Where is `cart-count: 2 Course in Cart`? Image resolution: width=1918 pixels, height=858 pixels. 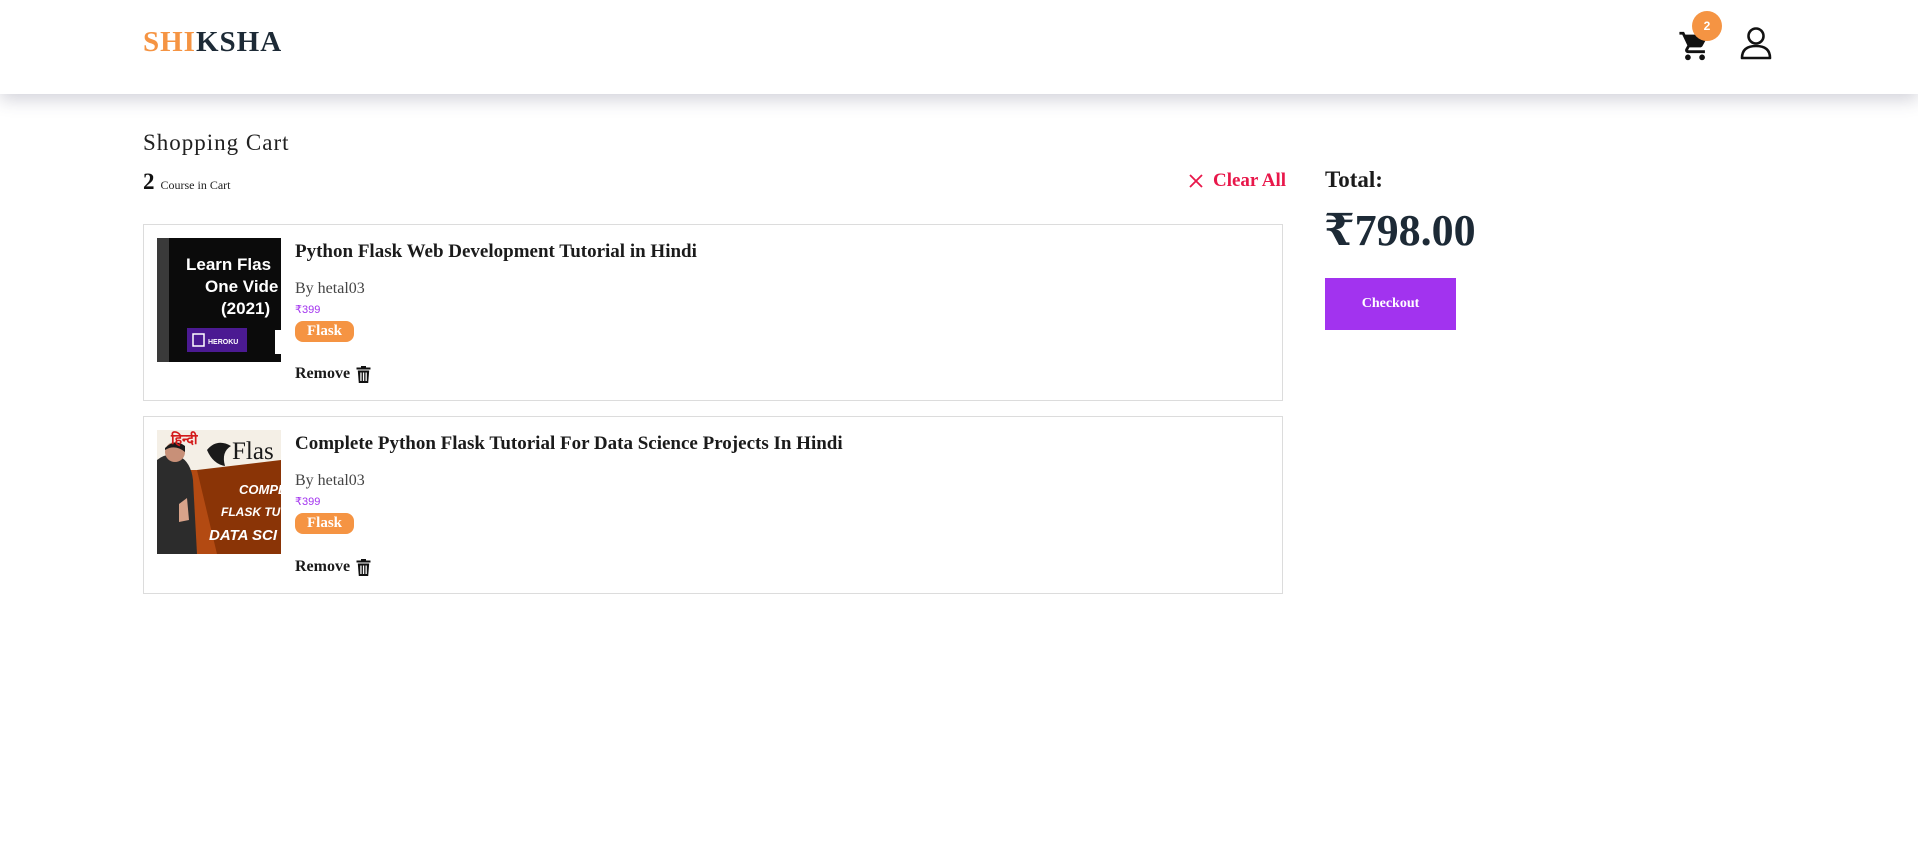 cart-count: 2 Course in Cart is located at coordinates (187, 182).